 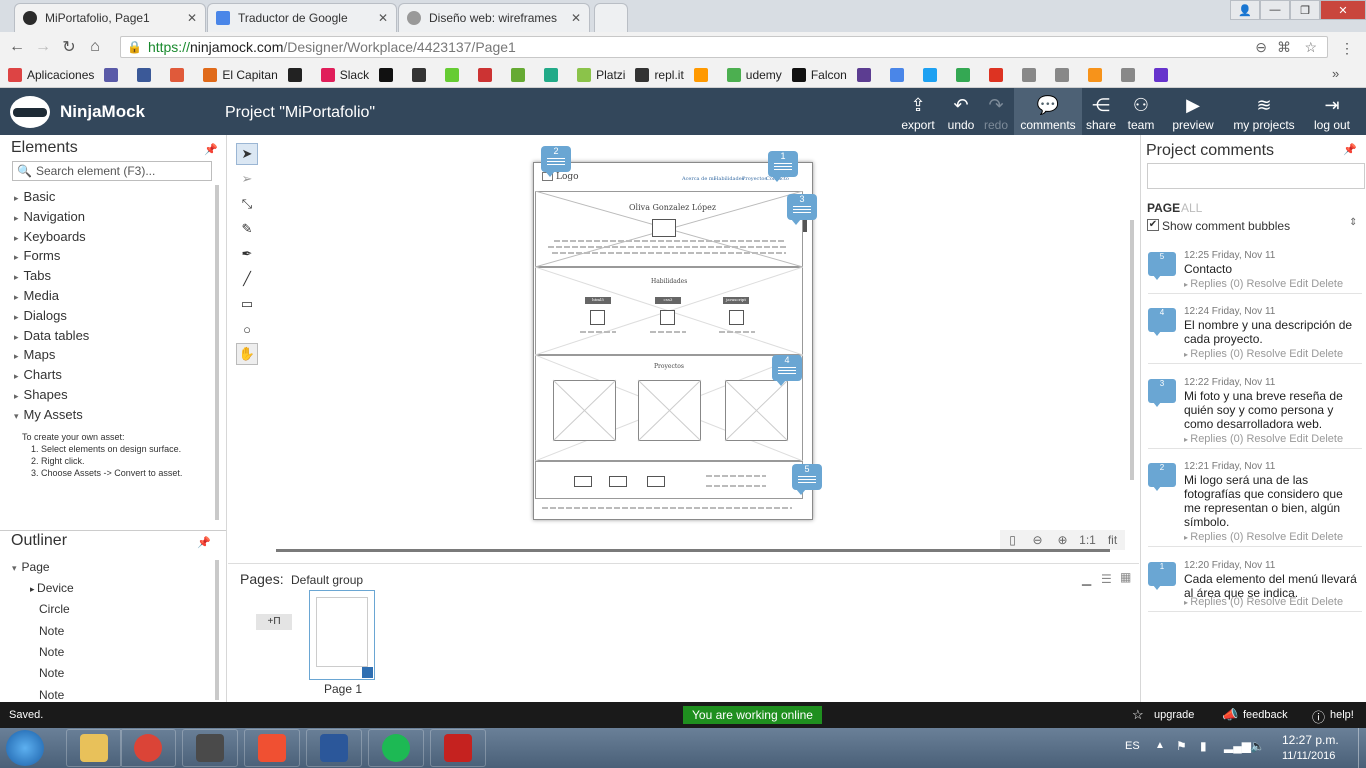 What do you see at coordinates (754, 74) in the screenshot?
I see `bookmark-udemy: udemy` at bounding box center [754, 74].